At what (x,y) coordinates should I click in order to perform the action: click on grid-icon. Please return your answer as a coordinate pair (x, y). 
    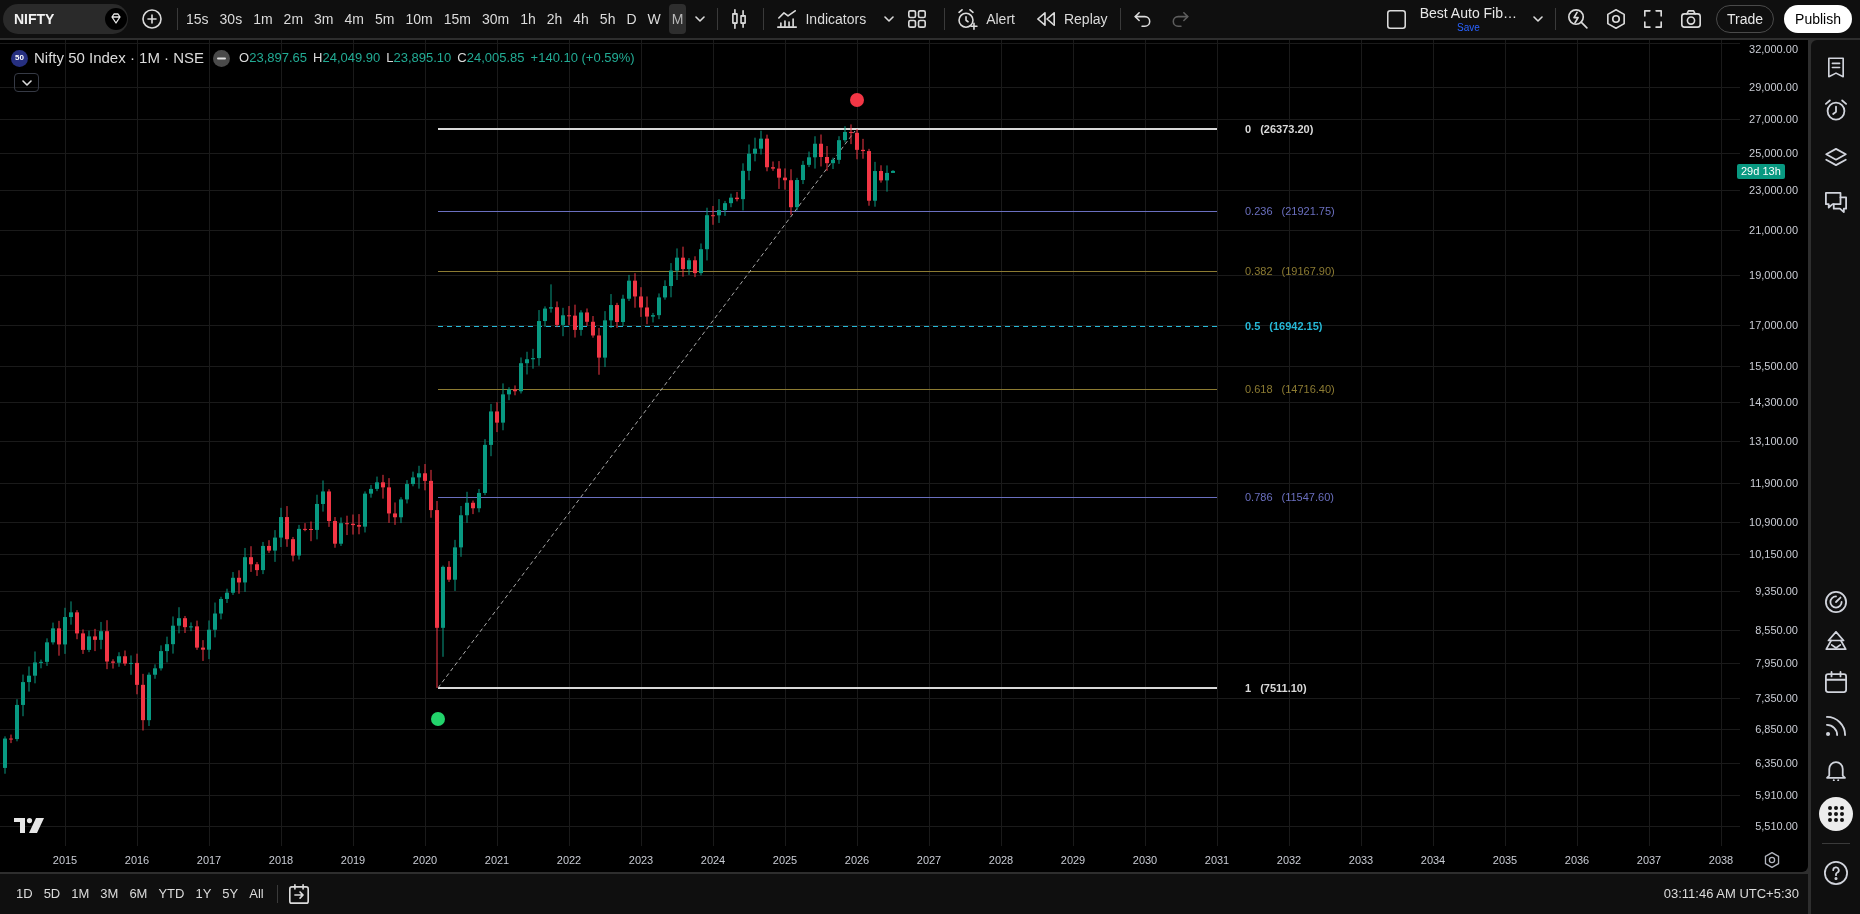
    Looking at the image, I should click on (917, 19).